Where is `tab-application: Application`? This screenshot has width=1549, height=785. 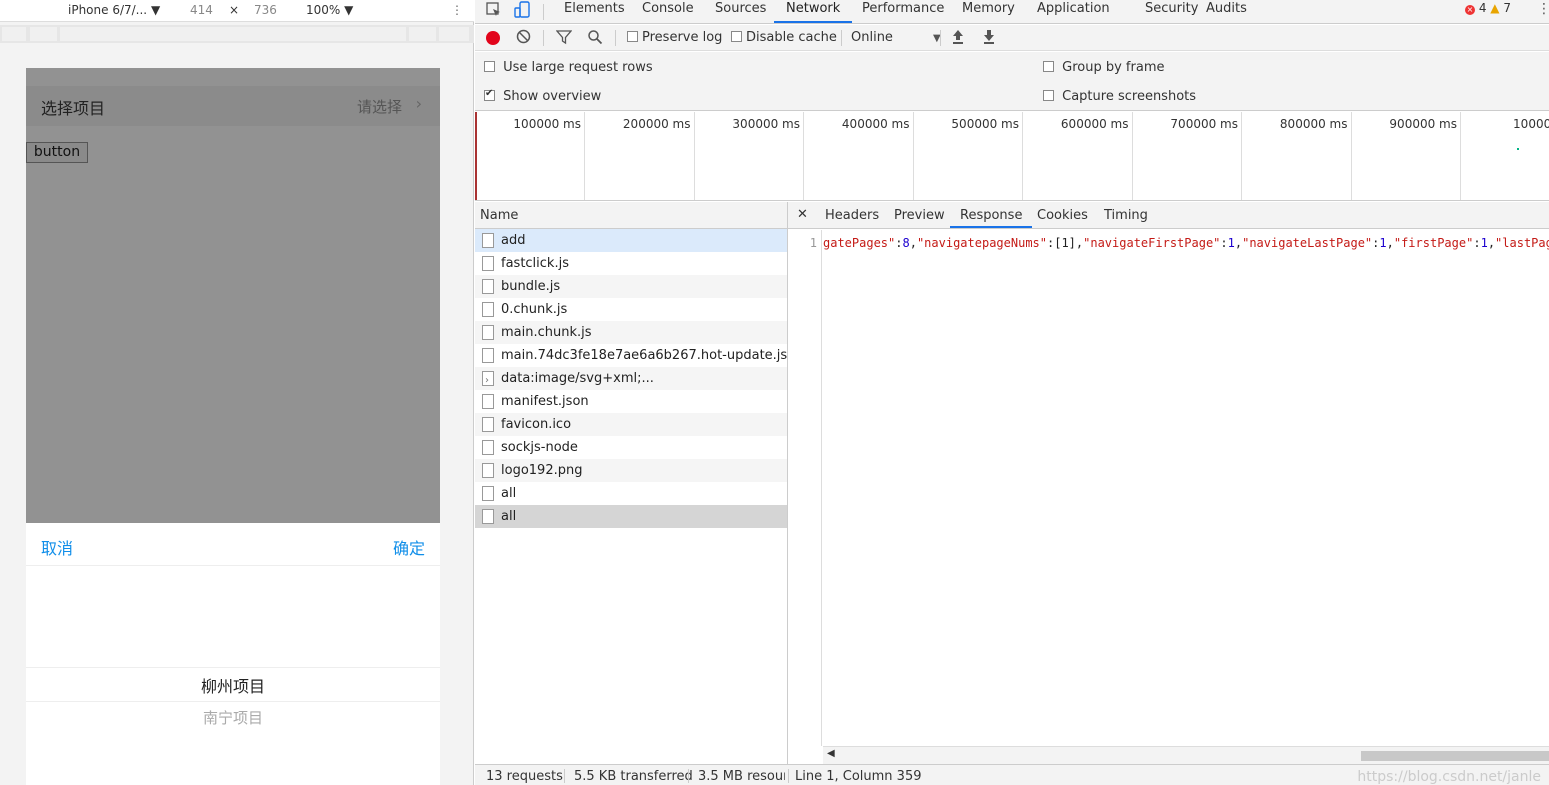
tab-application: Application is located at coordinates (1073, 12).